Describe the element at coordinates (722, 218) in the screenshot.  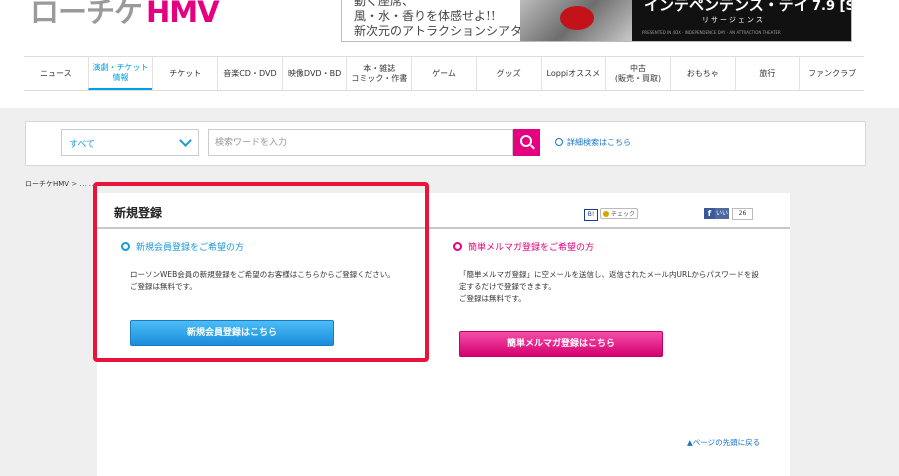
I see `facebook-like-button: いいね` at that location.